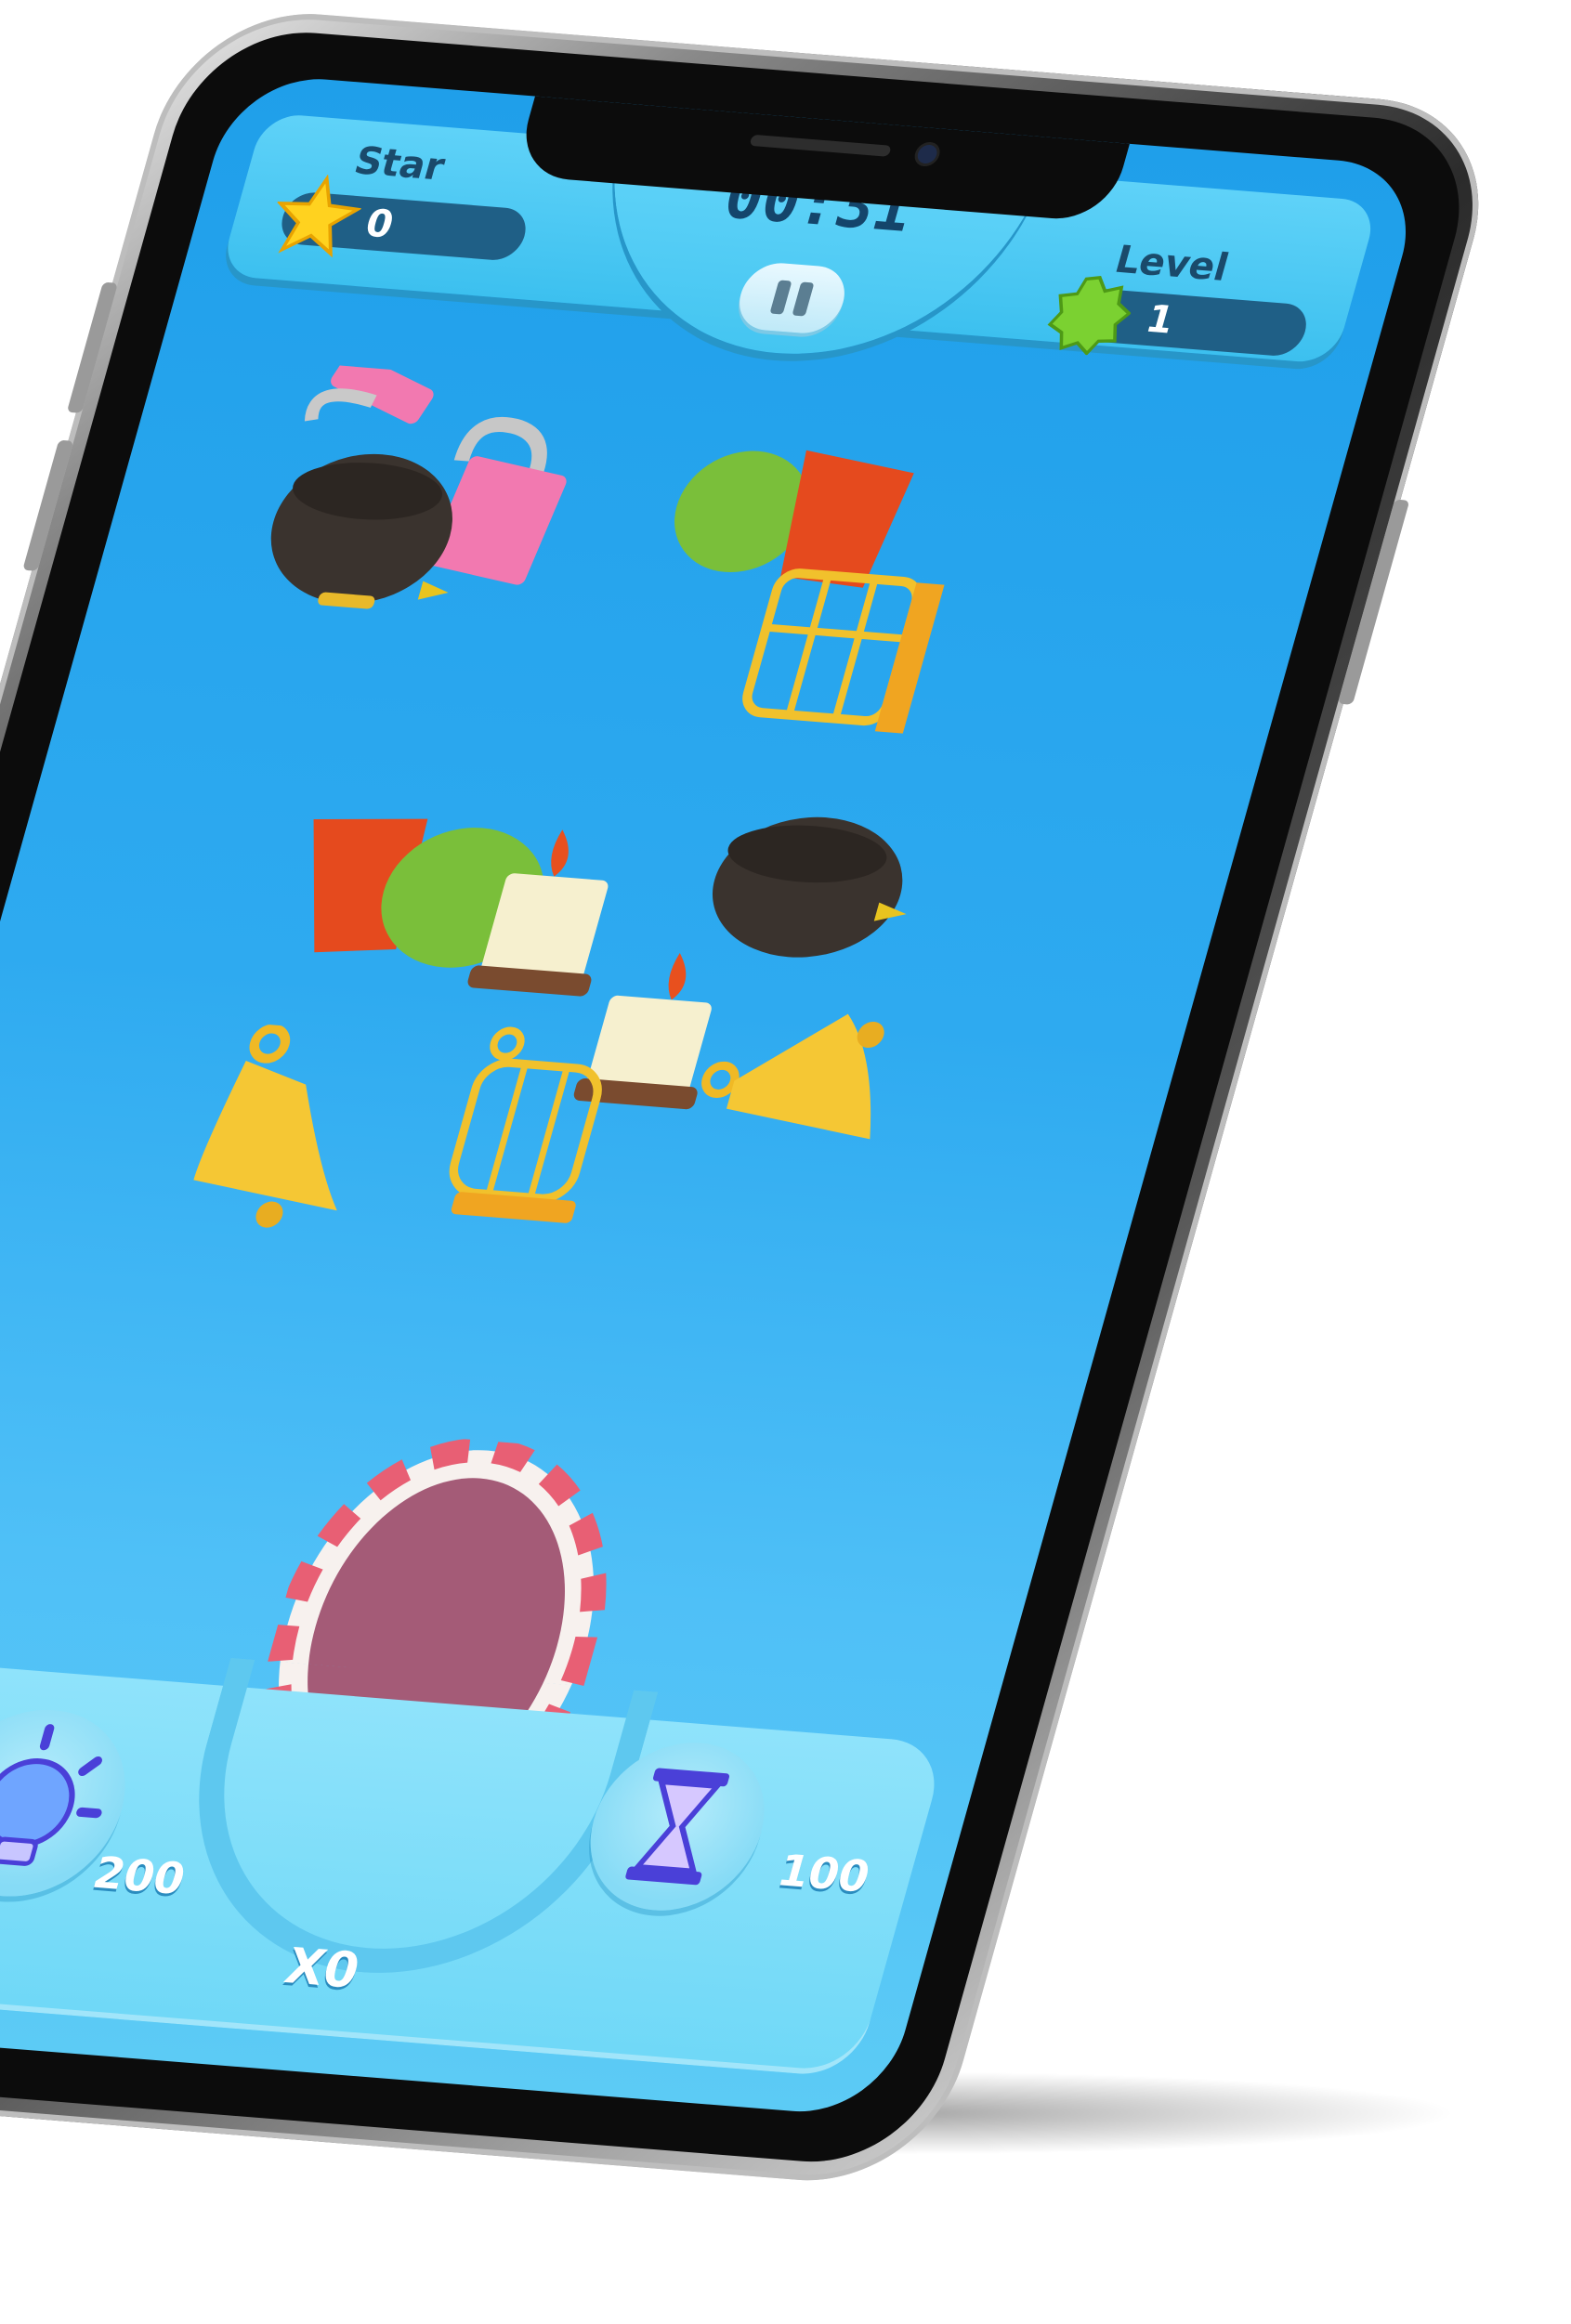 Image resolution: width=1571 pixels, height=2324 pixels. Describe the element at coordinates (820, 145) in the screenshot. I see `speaker-grille` at that location.